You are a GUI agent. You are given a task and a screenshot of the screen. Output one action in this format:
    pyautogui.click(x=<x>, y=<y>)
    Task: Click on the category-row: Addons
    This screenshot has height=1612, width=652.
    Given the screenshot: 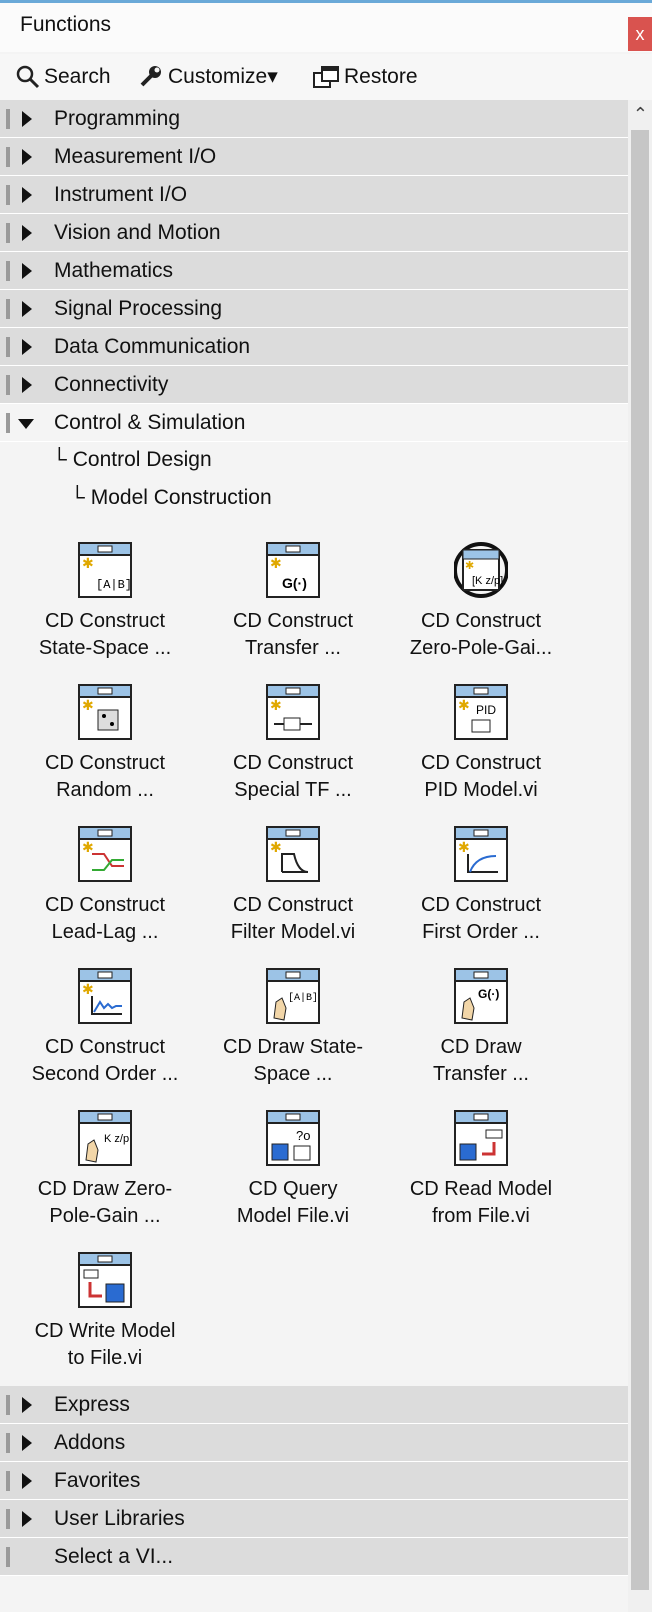 What is the action you would take?
    pyautogui.click(x=314, y=1443)
    